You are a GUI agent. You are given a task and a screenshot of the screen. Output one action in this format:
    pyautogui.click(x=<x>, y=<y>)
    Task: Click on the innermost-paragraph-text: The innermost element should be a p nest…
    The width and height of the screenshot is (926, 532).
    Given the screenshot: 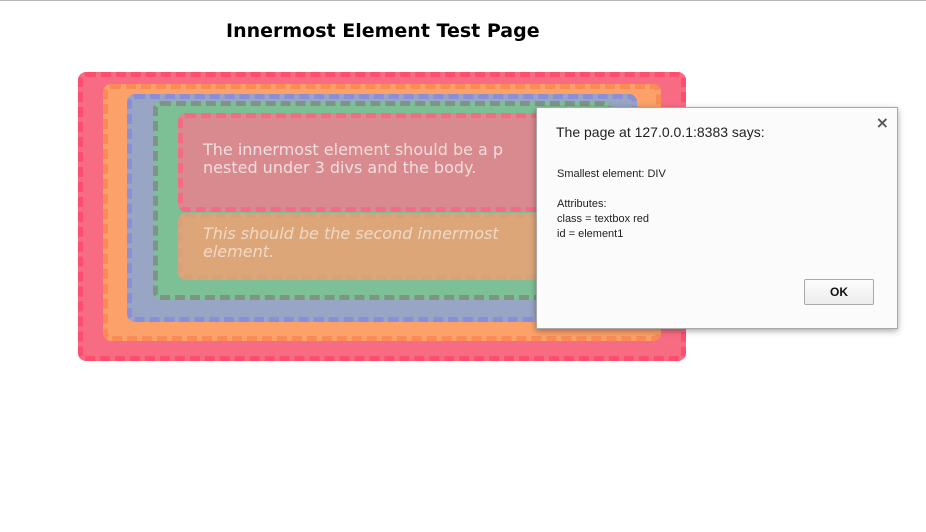 What is the action you would take?
    pyautogui.click(x=353, y=158)
    